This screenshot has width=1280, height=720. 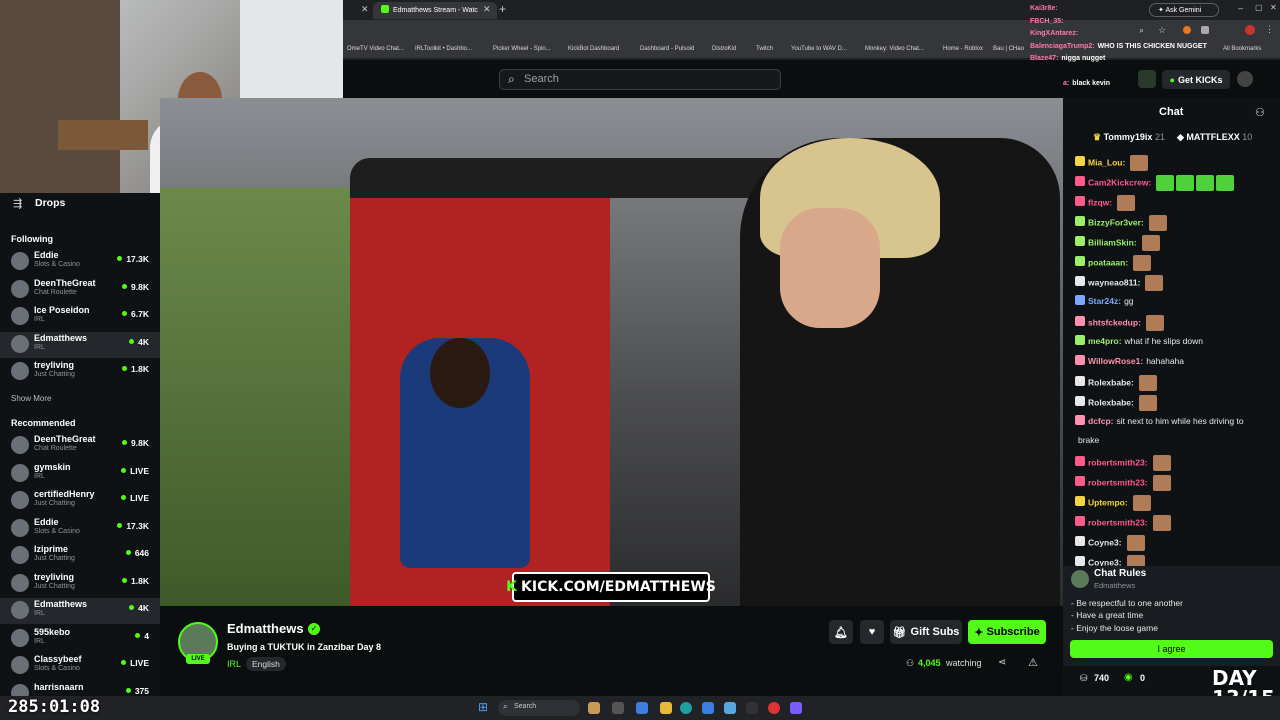 I want to click on windows-start-icon: ⊞, so click(x=483, y=707).